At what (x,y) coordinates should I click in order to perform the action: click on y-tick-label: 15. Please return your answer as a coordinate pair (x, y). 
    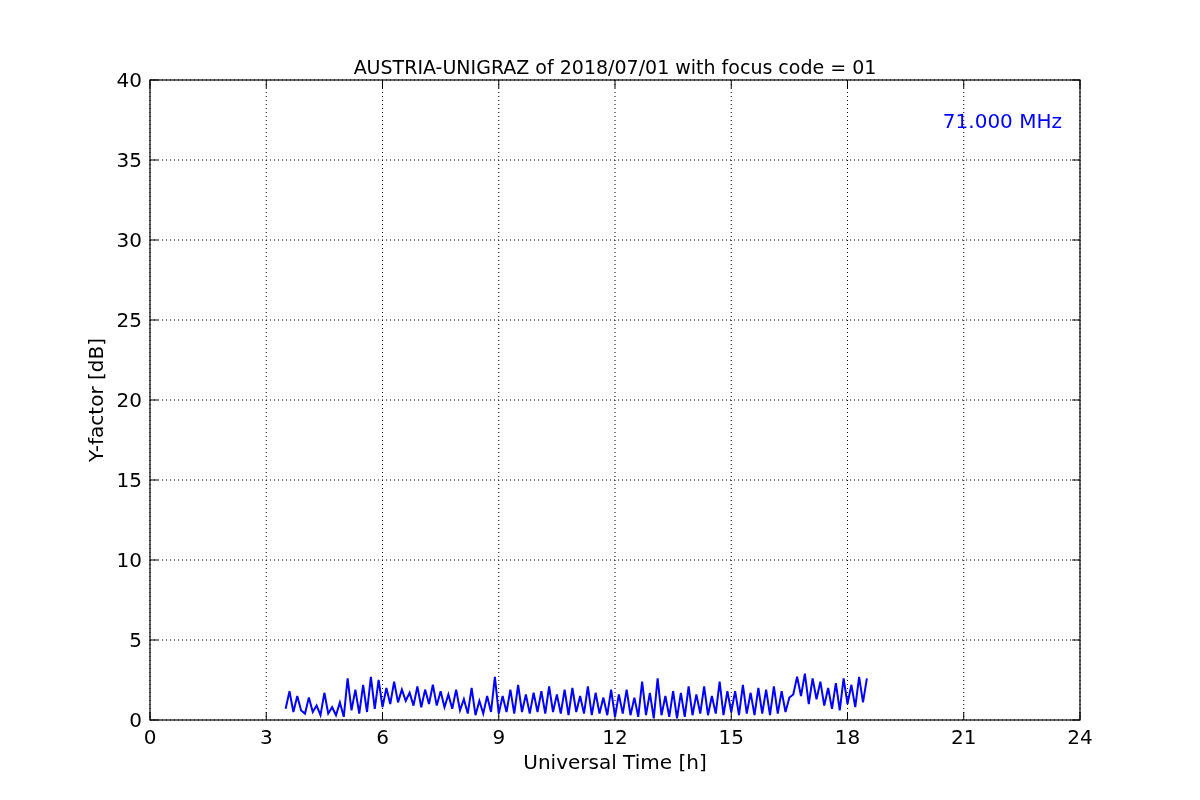
    Looking at the image, I should click on (129, 480).